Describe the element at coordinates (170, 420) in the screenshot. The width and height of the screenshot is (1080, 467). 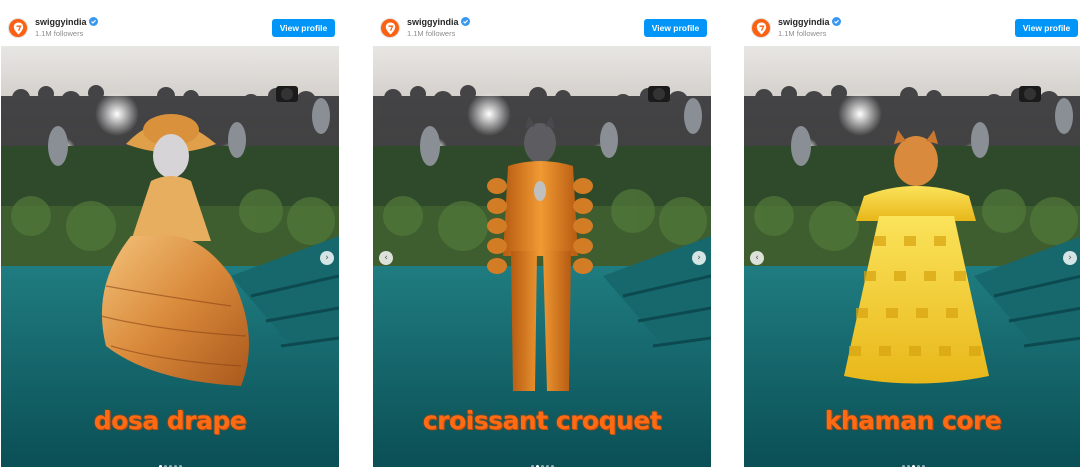
I see `slide-caption: dosa drape` at that location.